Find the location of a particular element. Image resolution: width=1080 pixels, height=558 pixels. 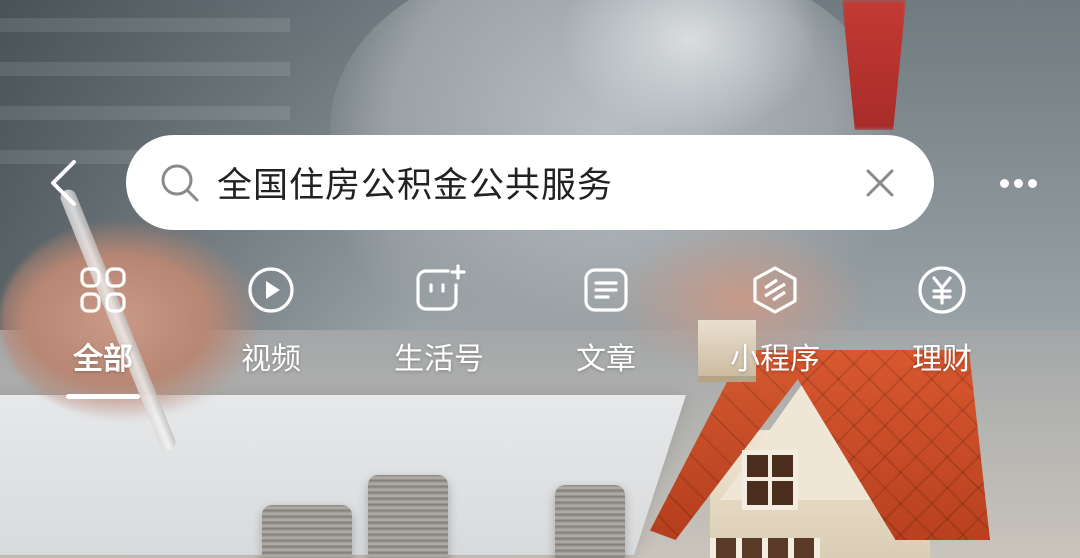

tab-label: 全部 is located at coordinates (103, 359).